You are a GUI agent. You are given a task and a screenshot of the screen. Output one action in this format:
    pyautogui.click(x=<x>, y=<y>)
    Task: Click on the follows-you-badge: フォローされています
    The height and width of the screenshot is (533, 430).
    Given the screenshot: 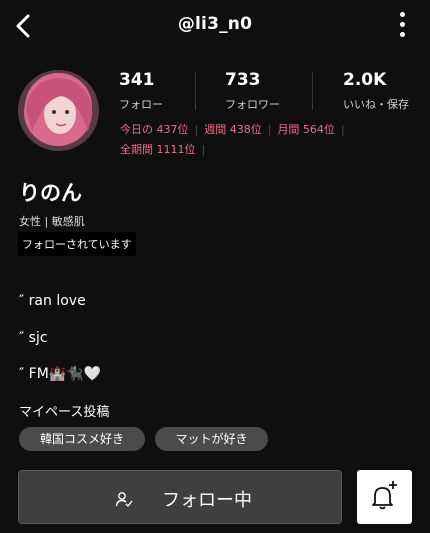 What is the action you would take?
    pyautogui.click(x=77, y=244)
    